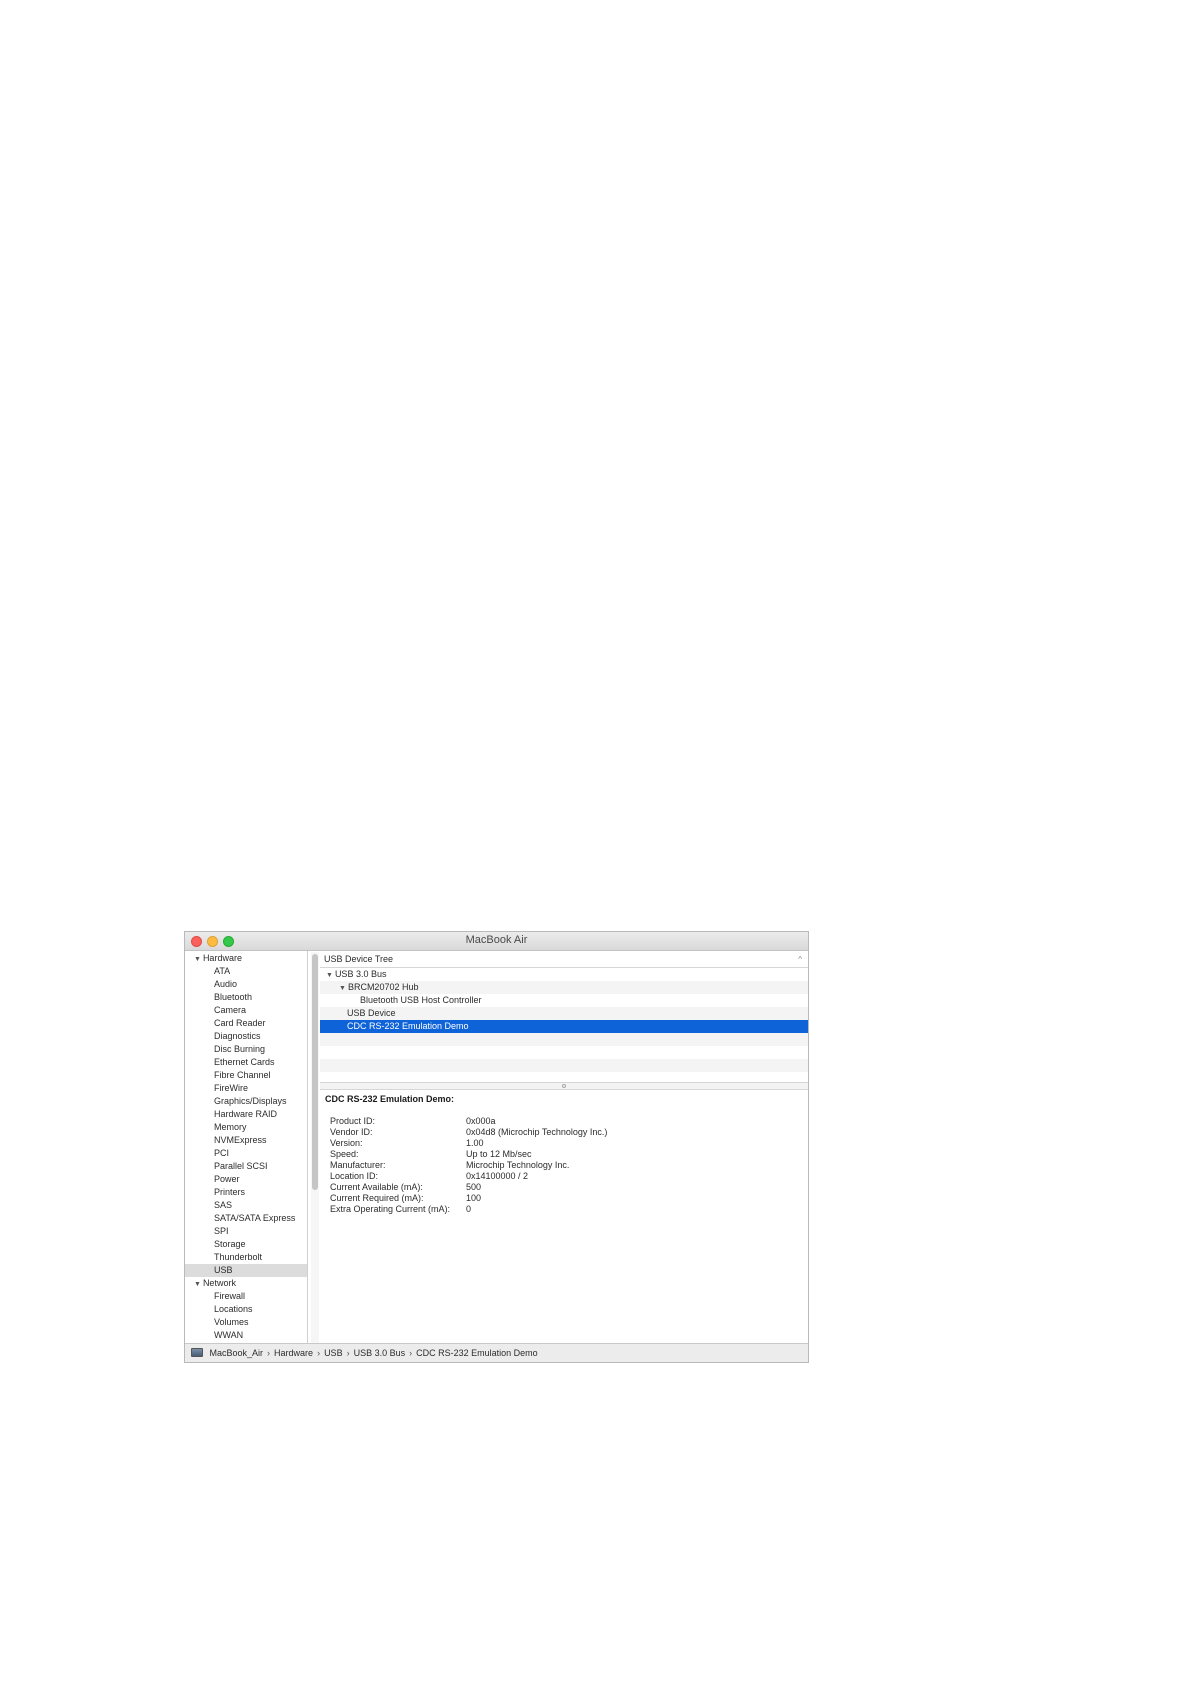  I want to click on sidebar-item: SPI, so click(246, 1231).